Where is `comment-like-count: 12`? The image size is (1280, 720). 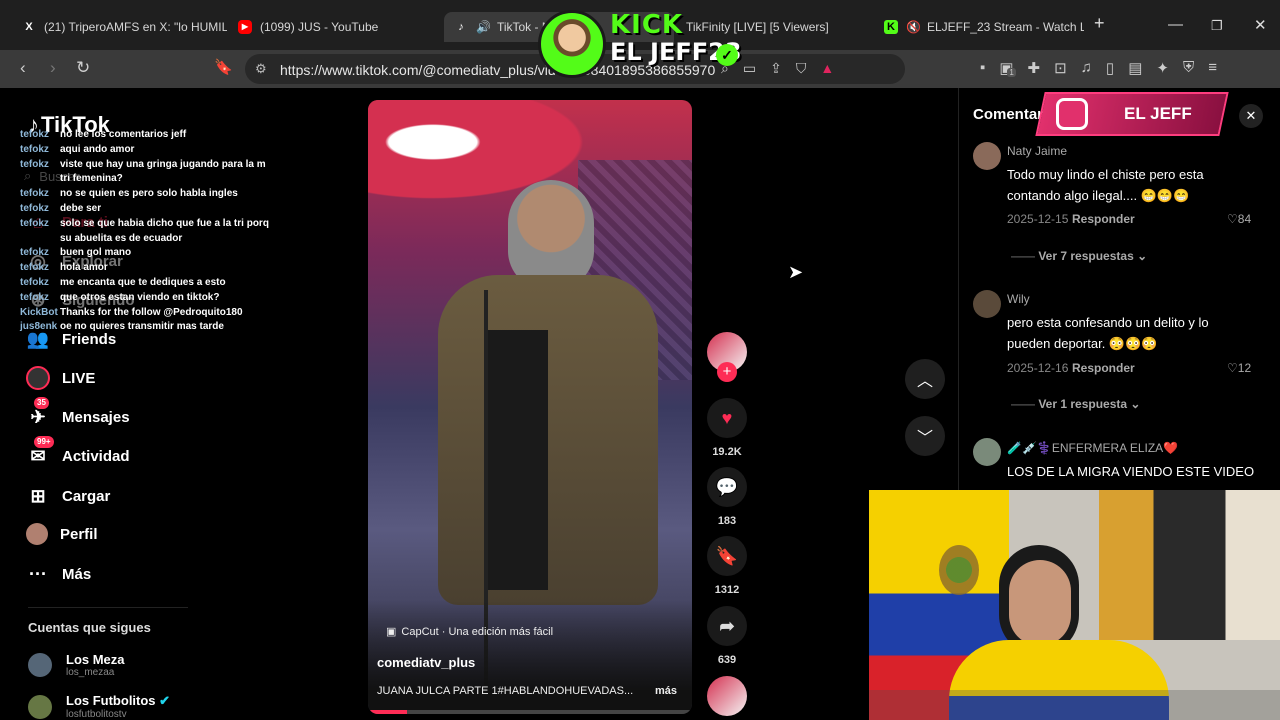
comment-like-count: 12 is located at coordinates (1244, 368).